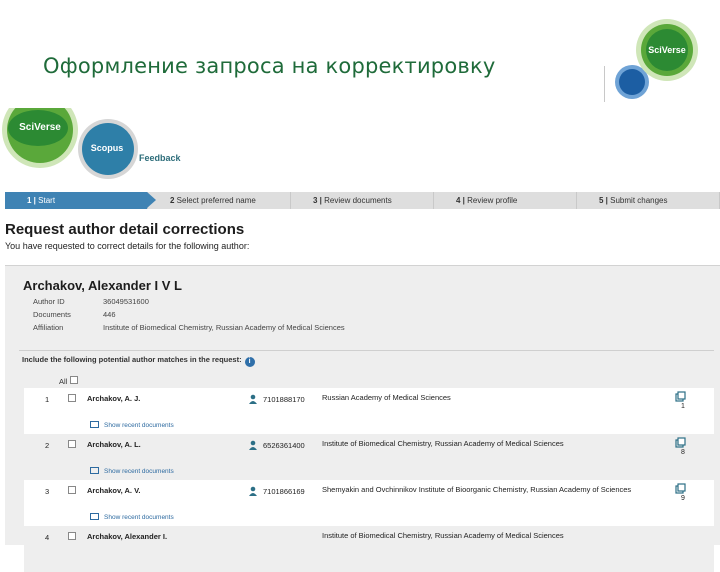 The image size is (720, 572). I want to click on author-match-affiliation: Russian Academy of Medical Sciences, so click(386, 397).